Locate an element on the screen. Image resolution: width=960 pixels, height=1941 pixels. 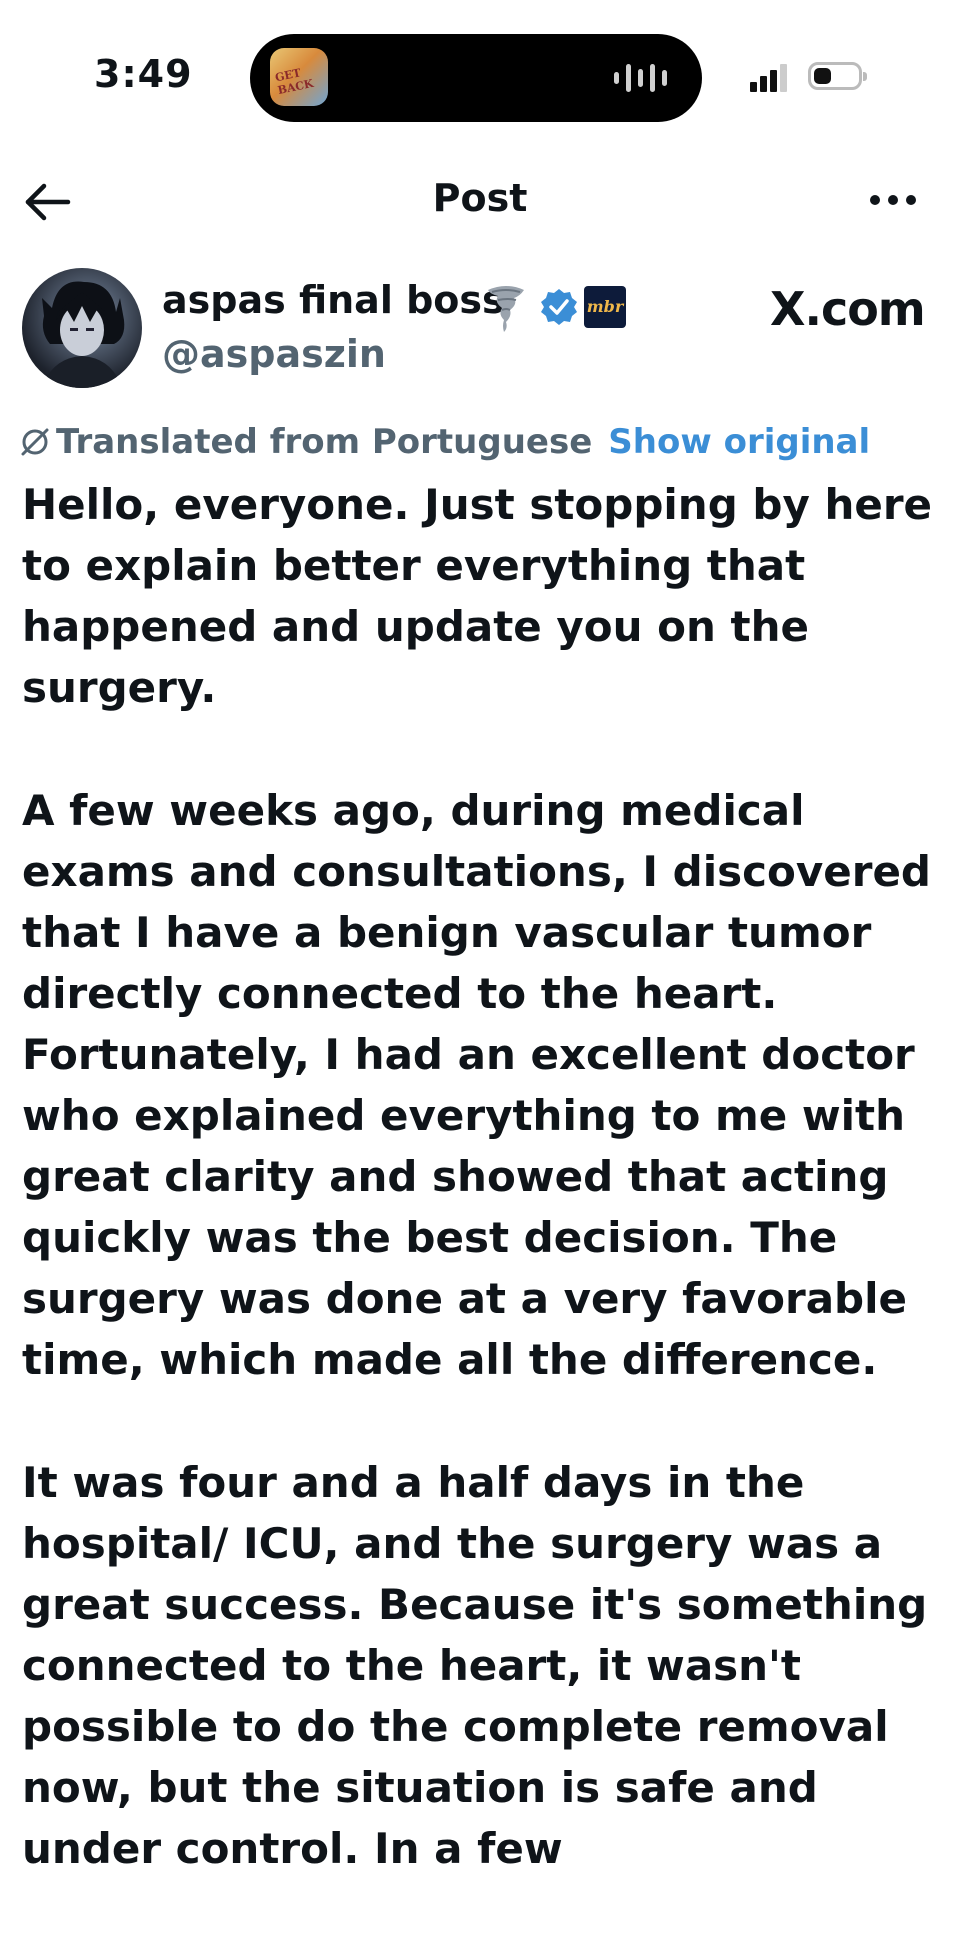
battery-icon is located at coordinates (837, 76).